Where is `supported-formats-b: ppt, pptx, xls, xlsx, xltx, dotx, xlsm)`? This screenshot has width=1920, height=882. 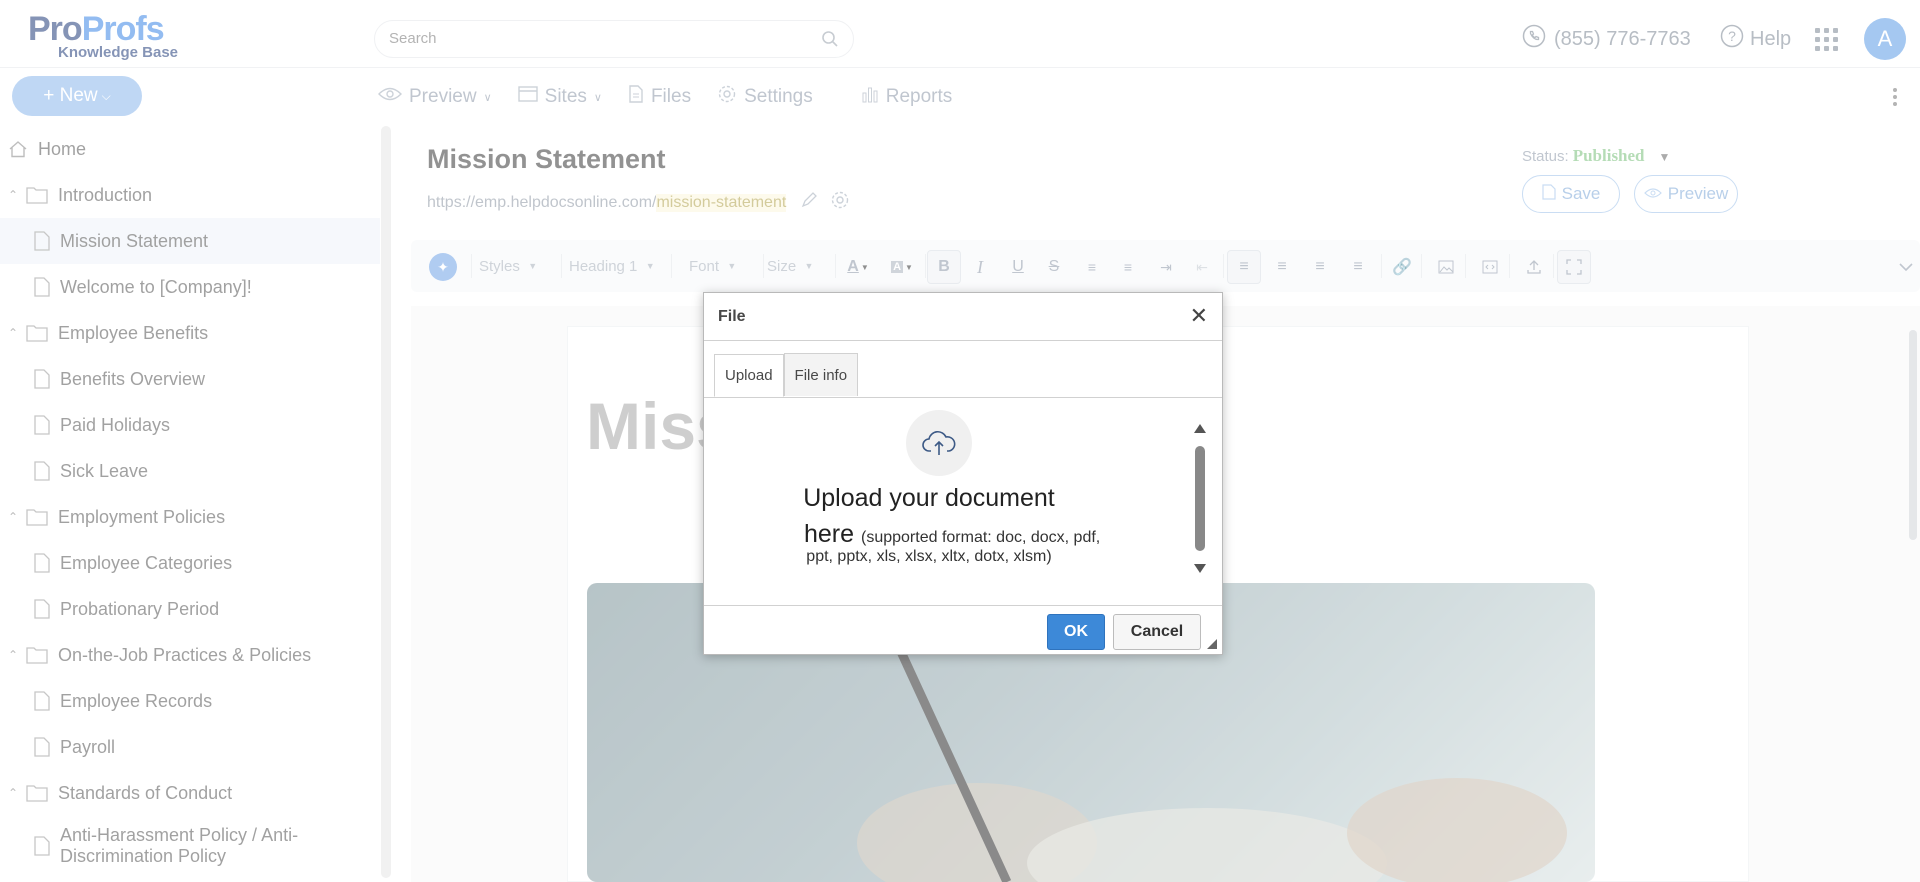
supported-formats-b: ppt, pptx, xls, xlsx, xltx, dotx, xlsm) is located at coordinates (929, 556).